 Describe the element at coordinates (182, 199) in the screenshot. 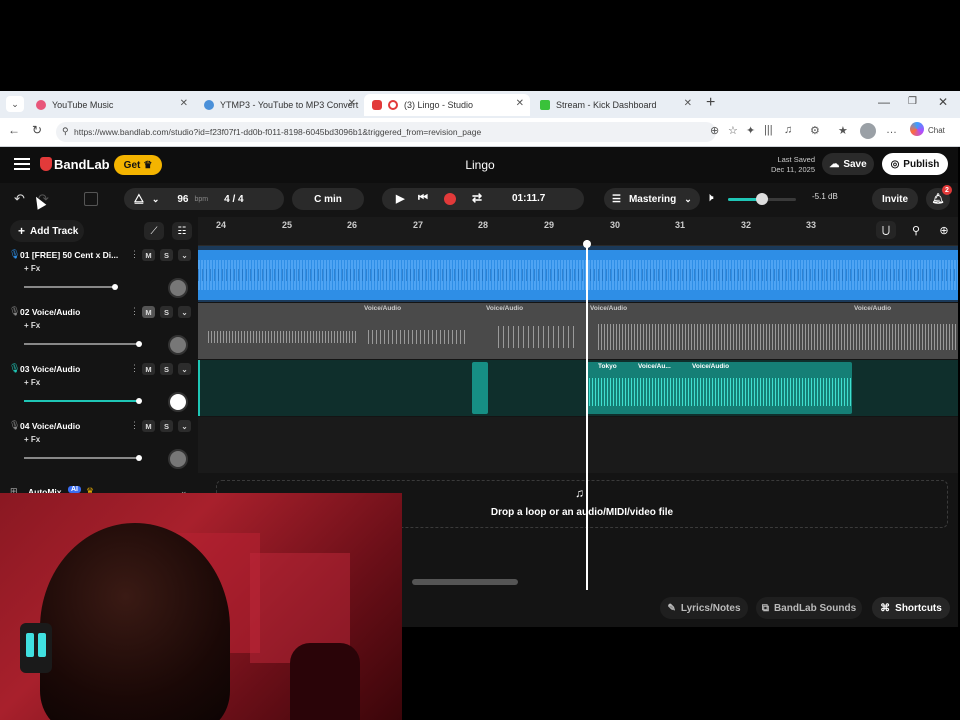

I see `bpm-value: 96` at that location.